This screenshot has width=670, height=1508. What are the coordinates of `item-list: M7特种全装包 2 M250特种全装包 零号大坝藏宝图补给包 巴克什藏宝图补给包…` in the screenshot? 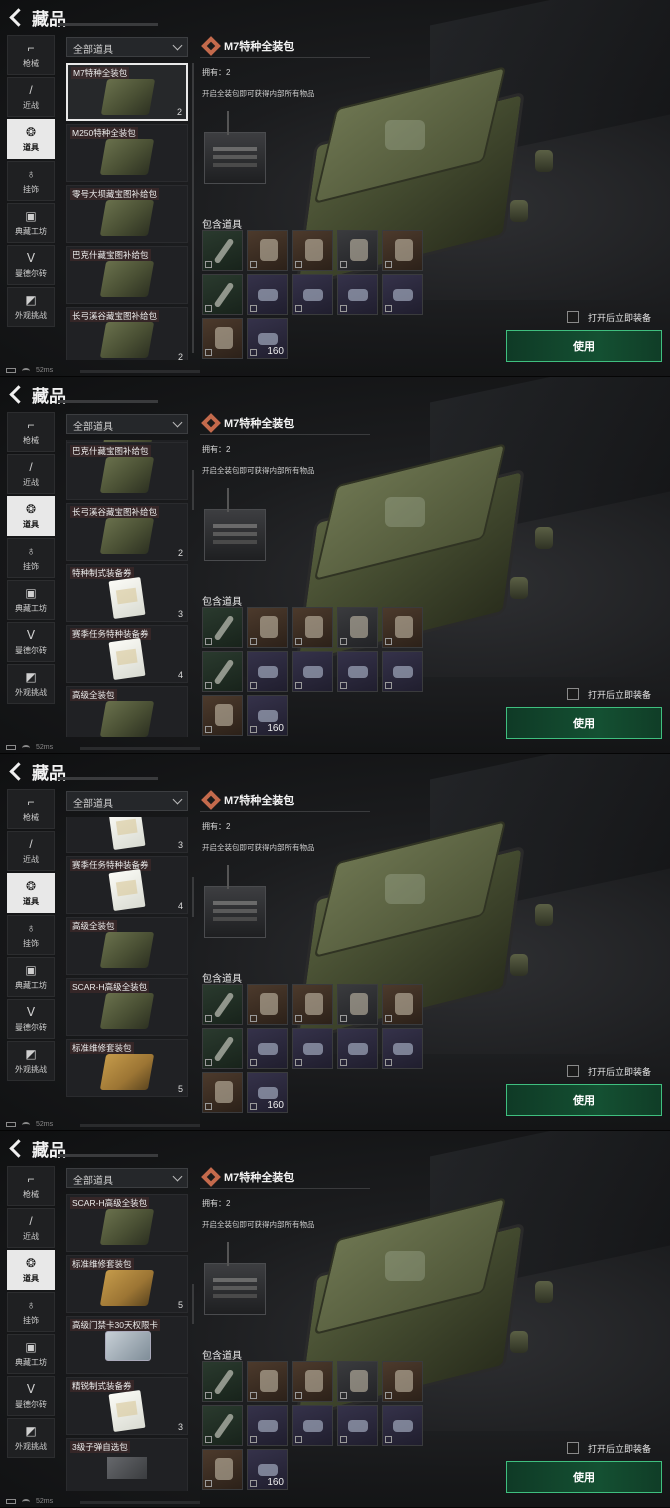 It's located at (128, 211).